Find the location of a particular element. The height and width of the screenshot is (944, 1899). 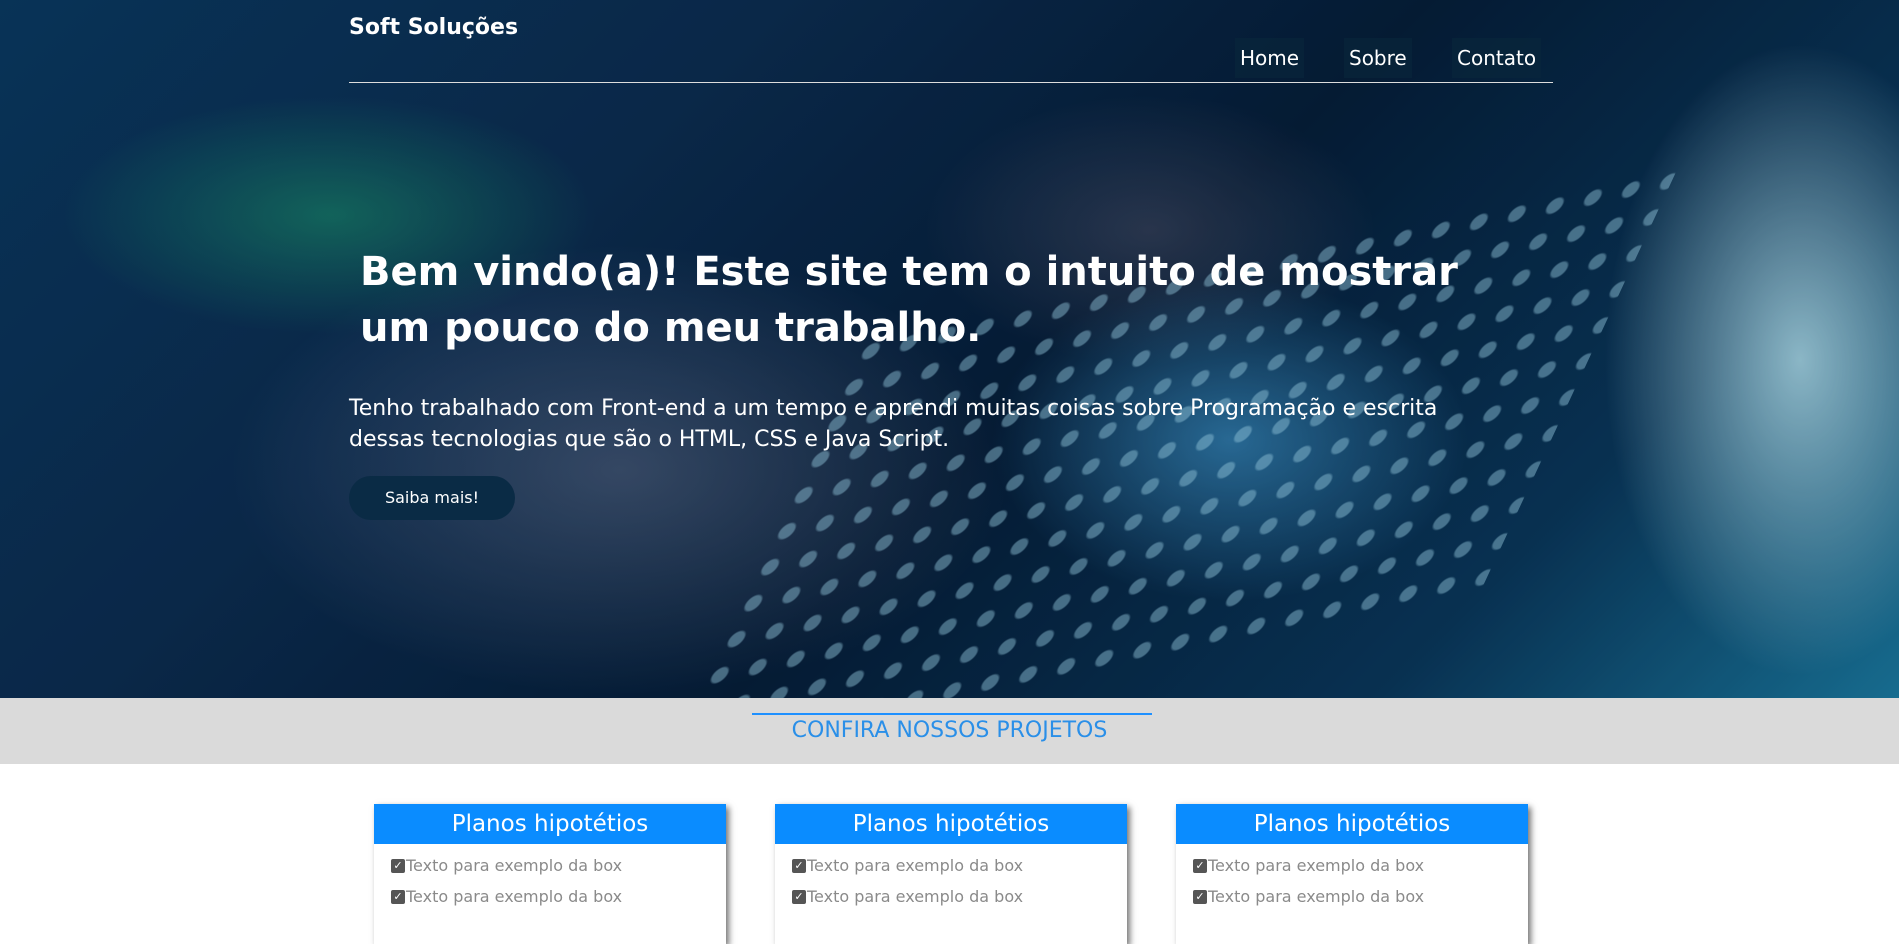

nav-divider is located at coordinates (951, 82).